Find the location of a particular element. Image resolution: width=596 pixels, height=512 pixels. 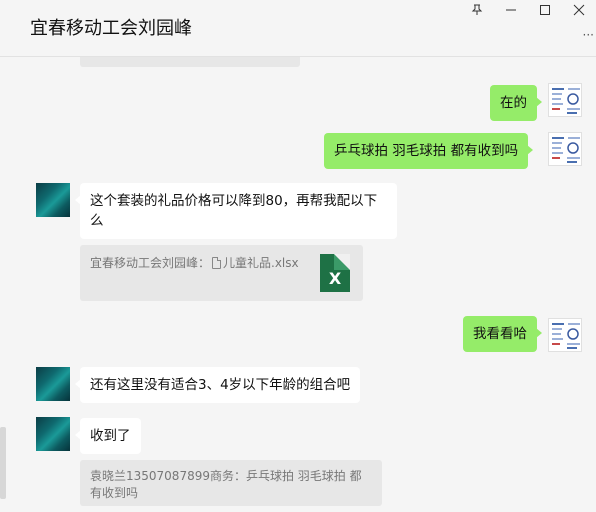

quoted-text-message: 袁晓兰13507087899商务：乒乓球拍 羽毛球拍 都有收到吗 is located at coordinates (231, 483).